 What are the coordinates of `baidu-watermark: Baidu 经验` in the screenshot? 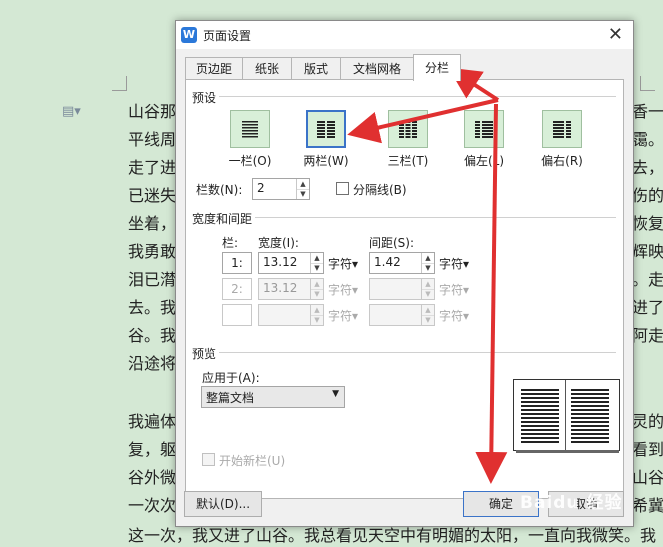 It's located at (571, 503).